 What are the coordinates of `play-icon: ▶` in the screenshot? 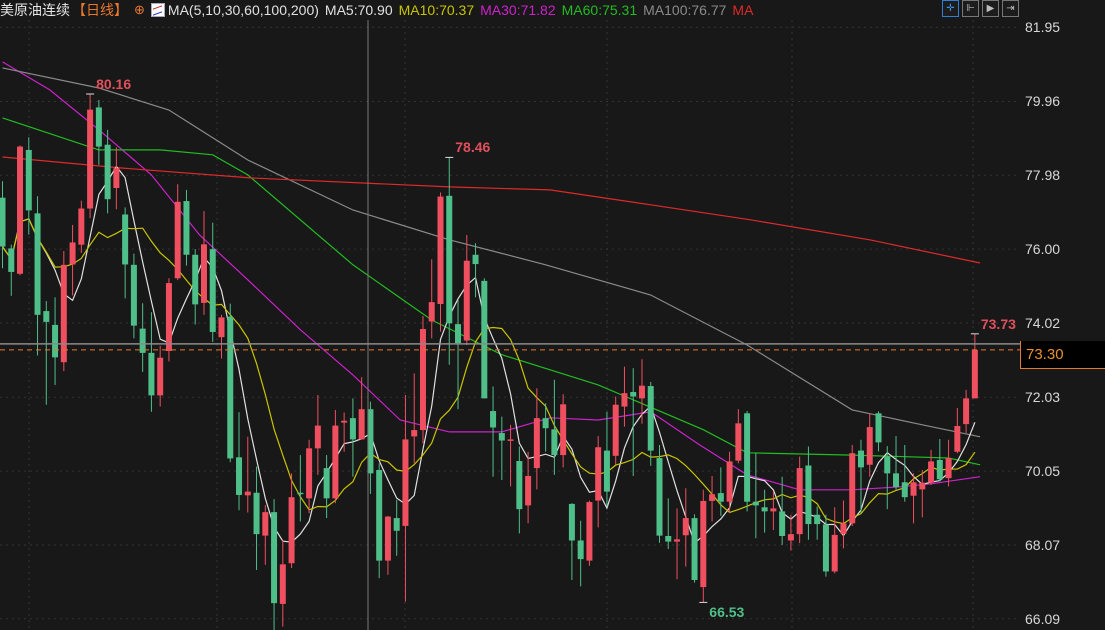 It's located at (990, 8).